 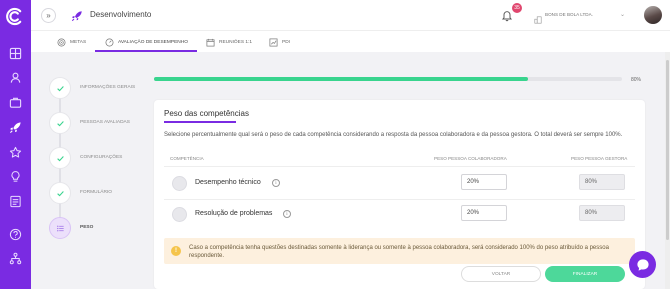 What do you see at coordinates (273, 42) in the screenshot?
I see `chart-icon` at bounding box center [273, 42].